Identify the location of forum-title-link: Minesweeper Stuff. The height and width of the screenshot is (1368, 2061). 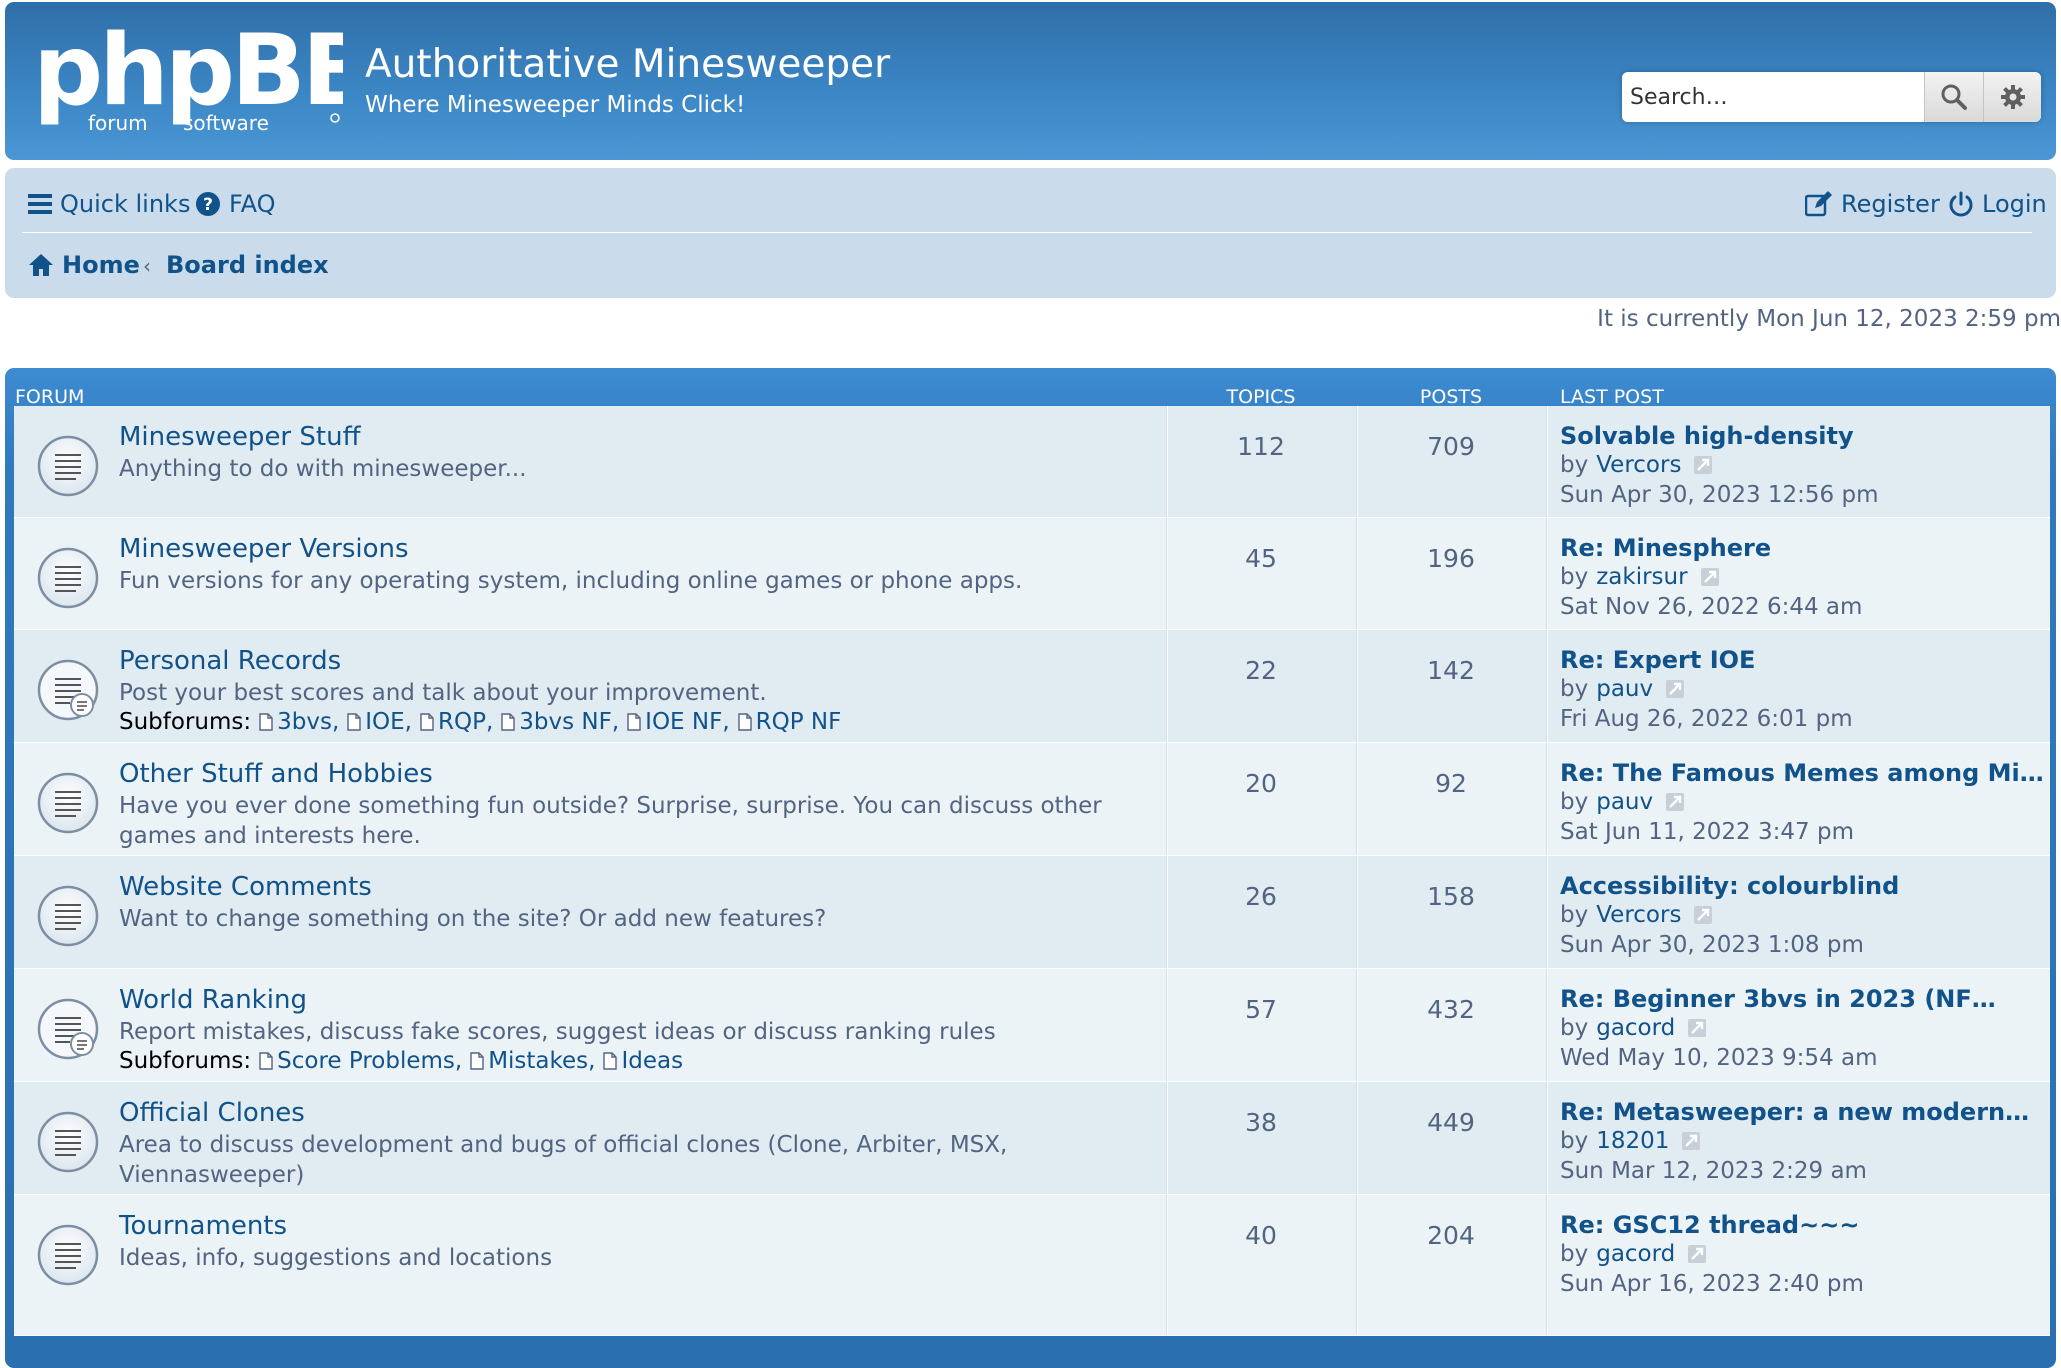
(239, 437).